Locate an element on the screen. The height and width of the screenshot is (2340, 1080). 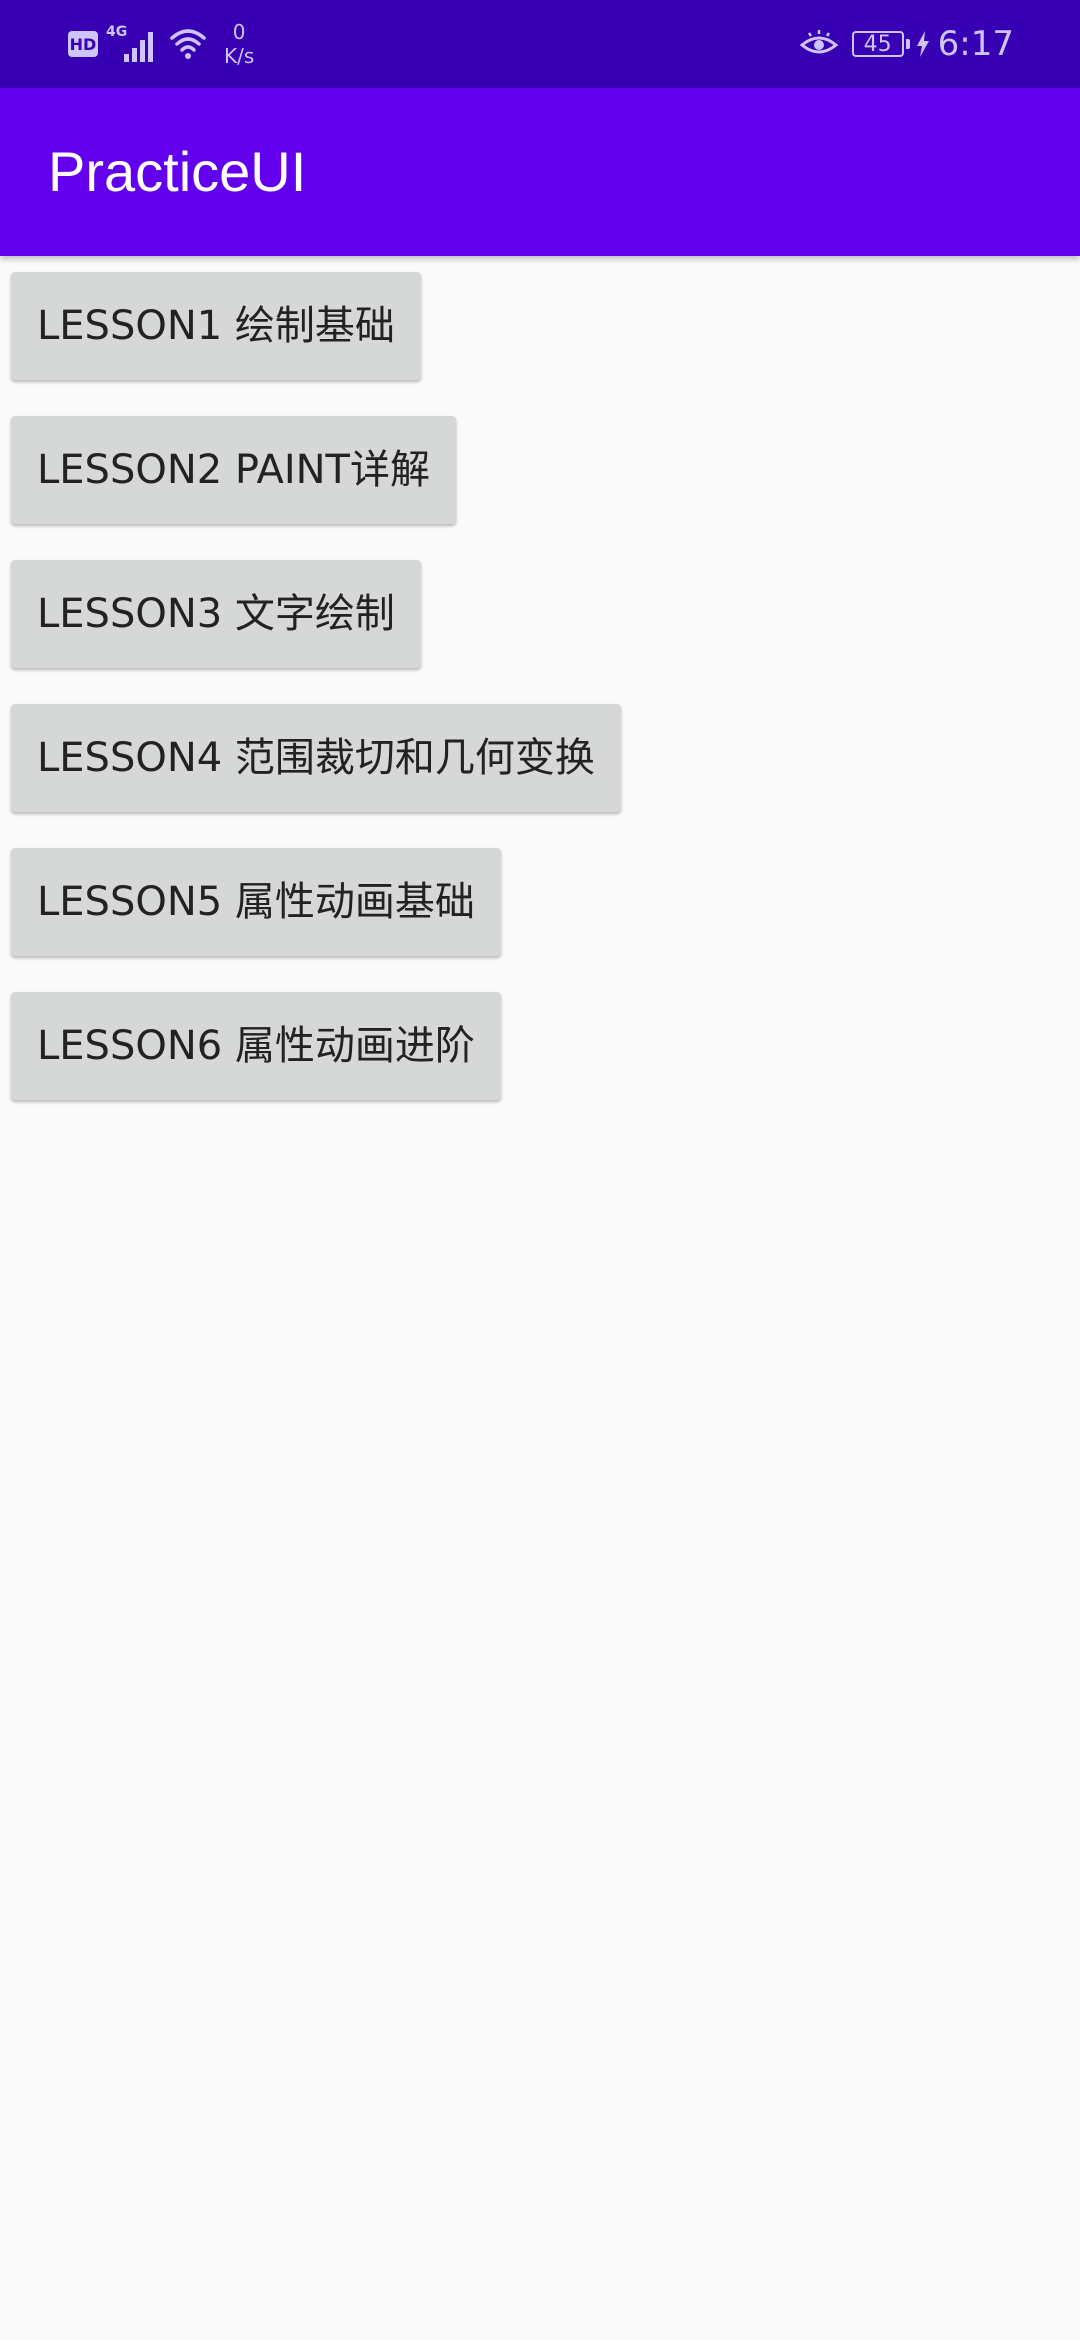
status-bar-right: 45 6:17 is located at coordinates (906, 44).